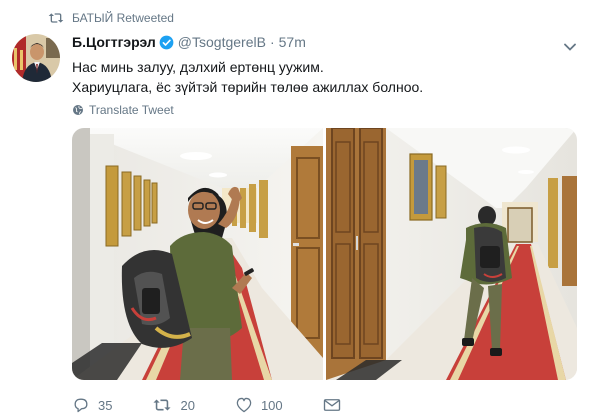 This screenshot has height=415, width=590. I want to click on translate-tweet-label: Translate Tweet, so click(131, 110).